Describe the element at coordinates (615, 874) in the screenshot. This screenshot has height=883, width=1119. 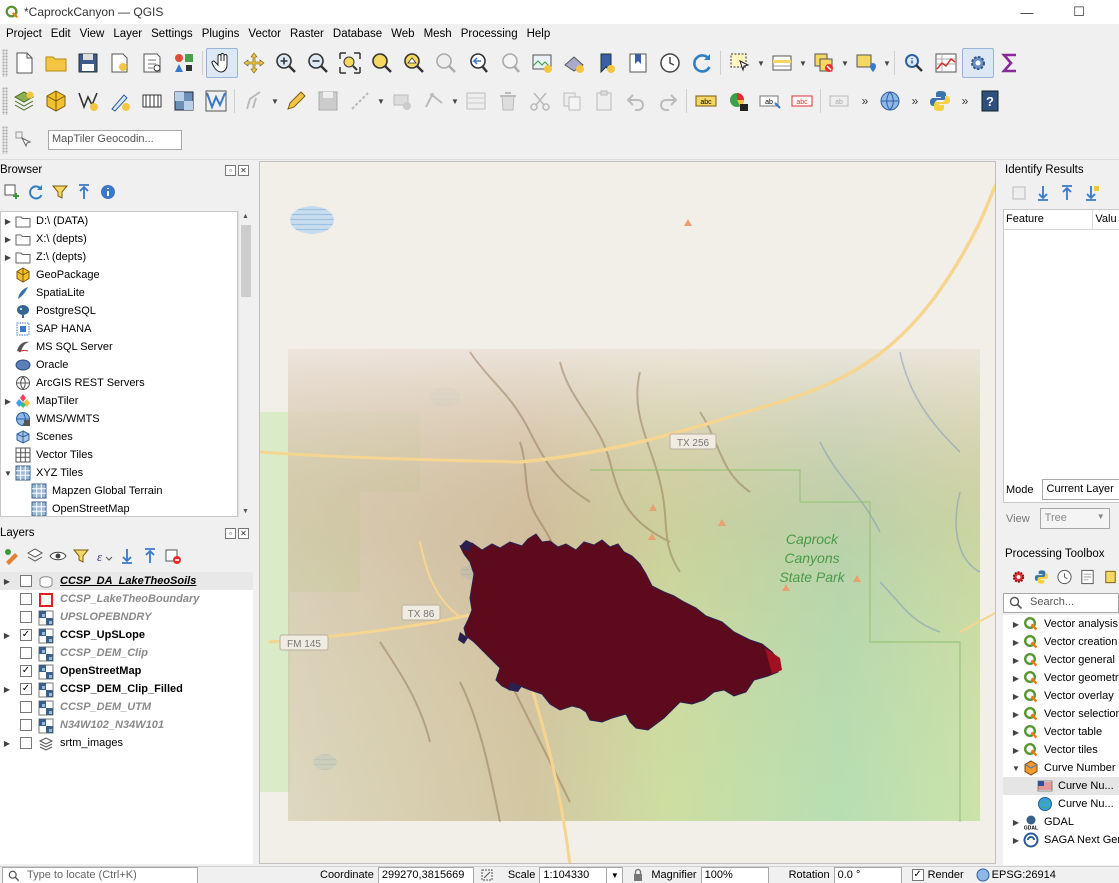
I see `chevron-down-icon: ▼` at that location.